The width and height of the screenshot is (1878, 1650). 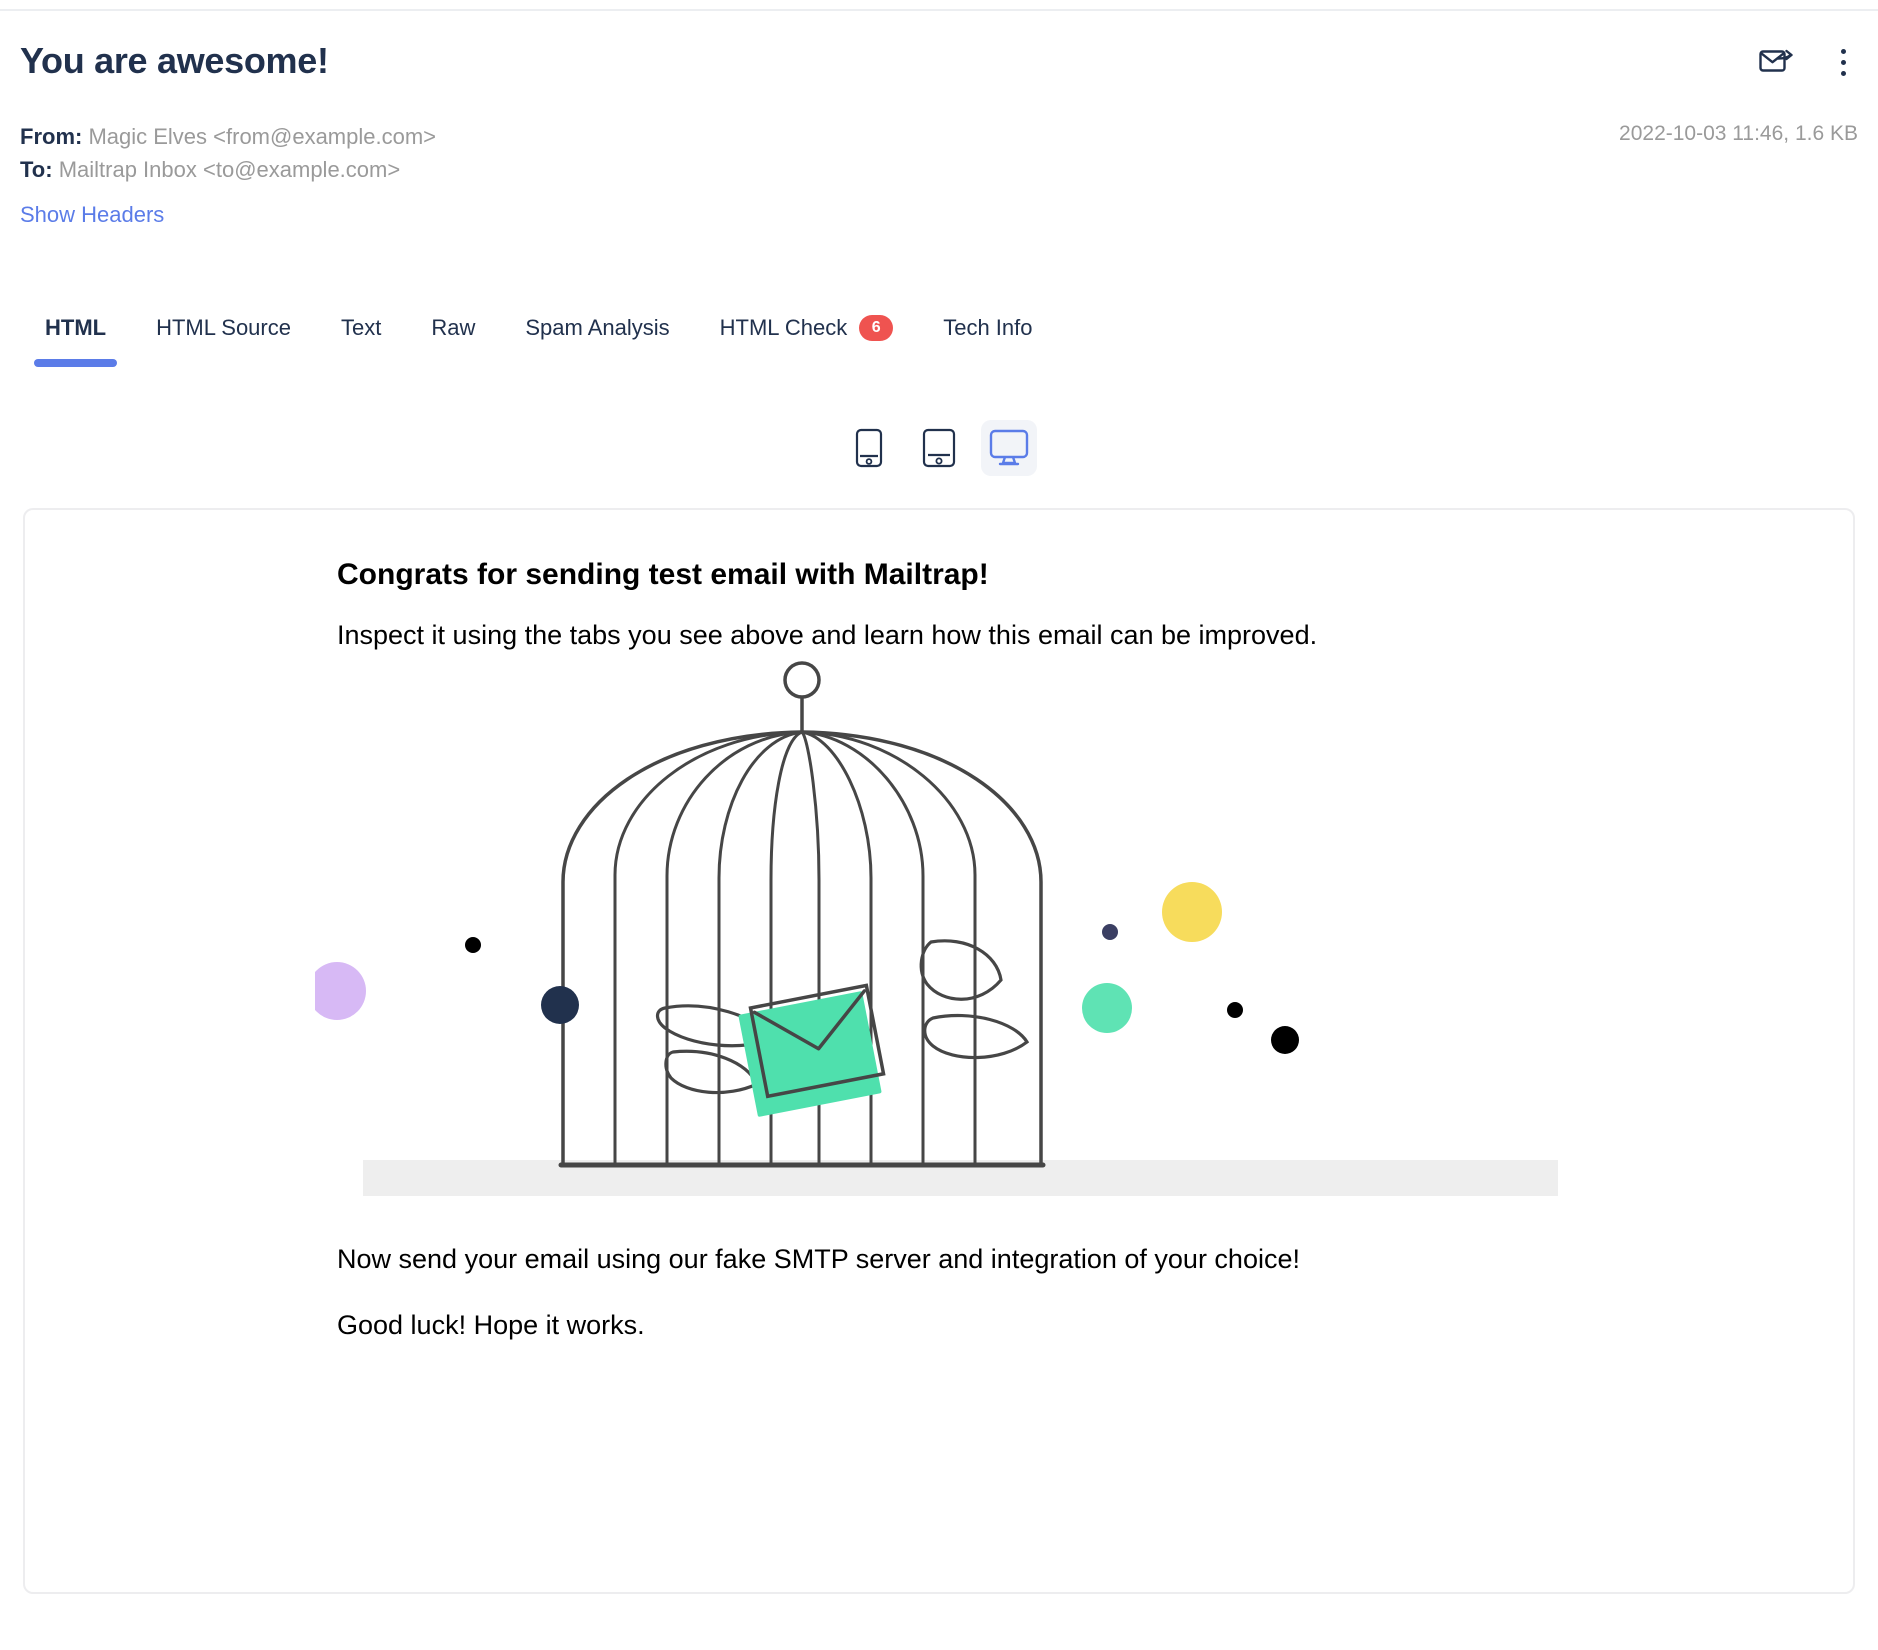 I want to click on show-headers-link: Show Headers, so click(x=92, y=215).